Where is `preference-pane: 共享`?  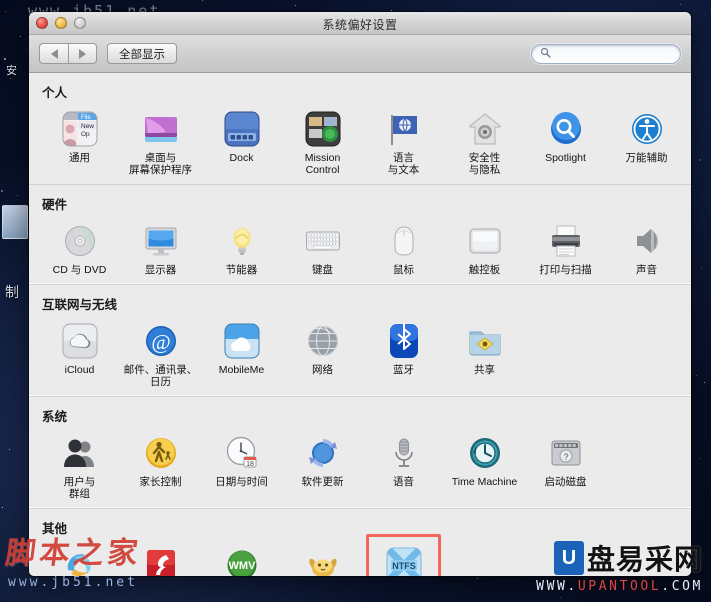 preference-pane: 共享 is located at coordinates (484, 352).